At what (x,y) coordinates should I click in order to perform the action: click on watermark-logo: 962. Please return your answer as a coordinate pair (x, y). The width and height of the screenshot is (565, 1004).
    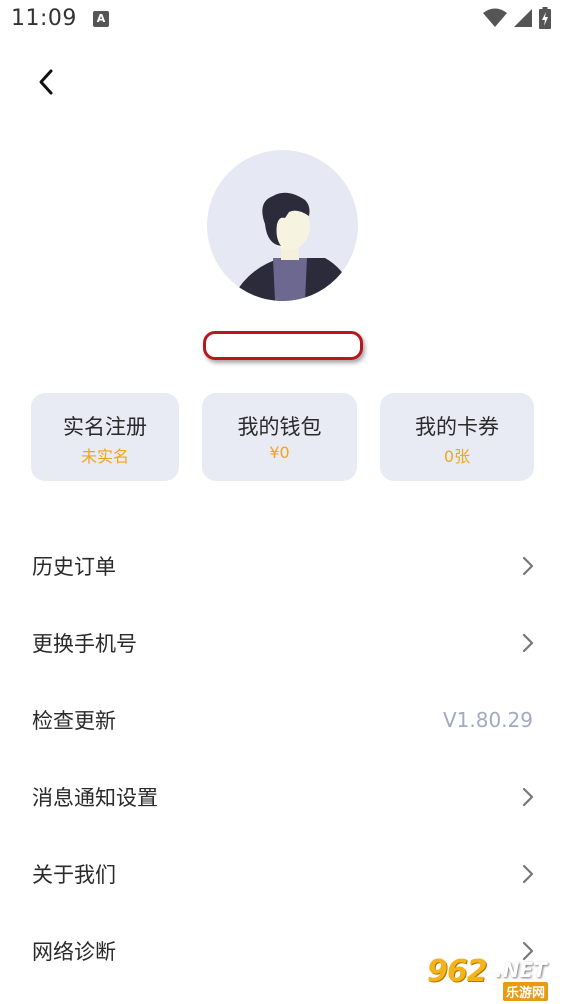
    Looking at the image, I should click on (457, 971).